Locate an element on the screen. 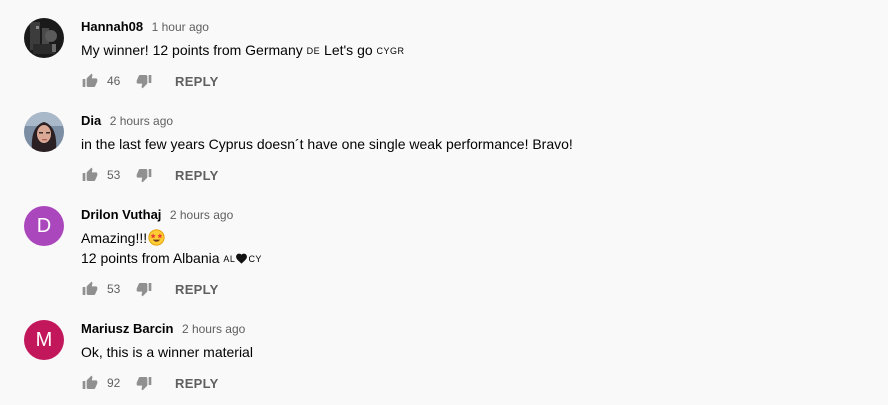  comment-author: Mariusz Barcin is located at coordinates (127, 328).